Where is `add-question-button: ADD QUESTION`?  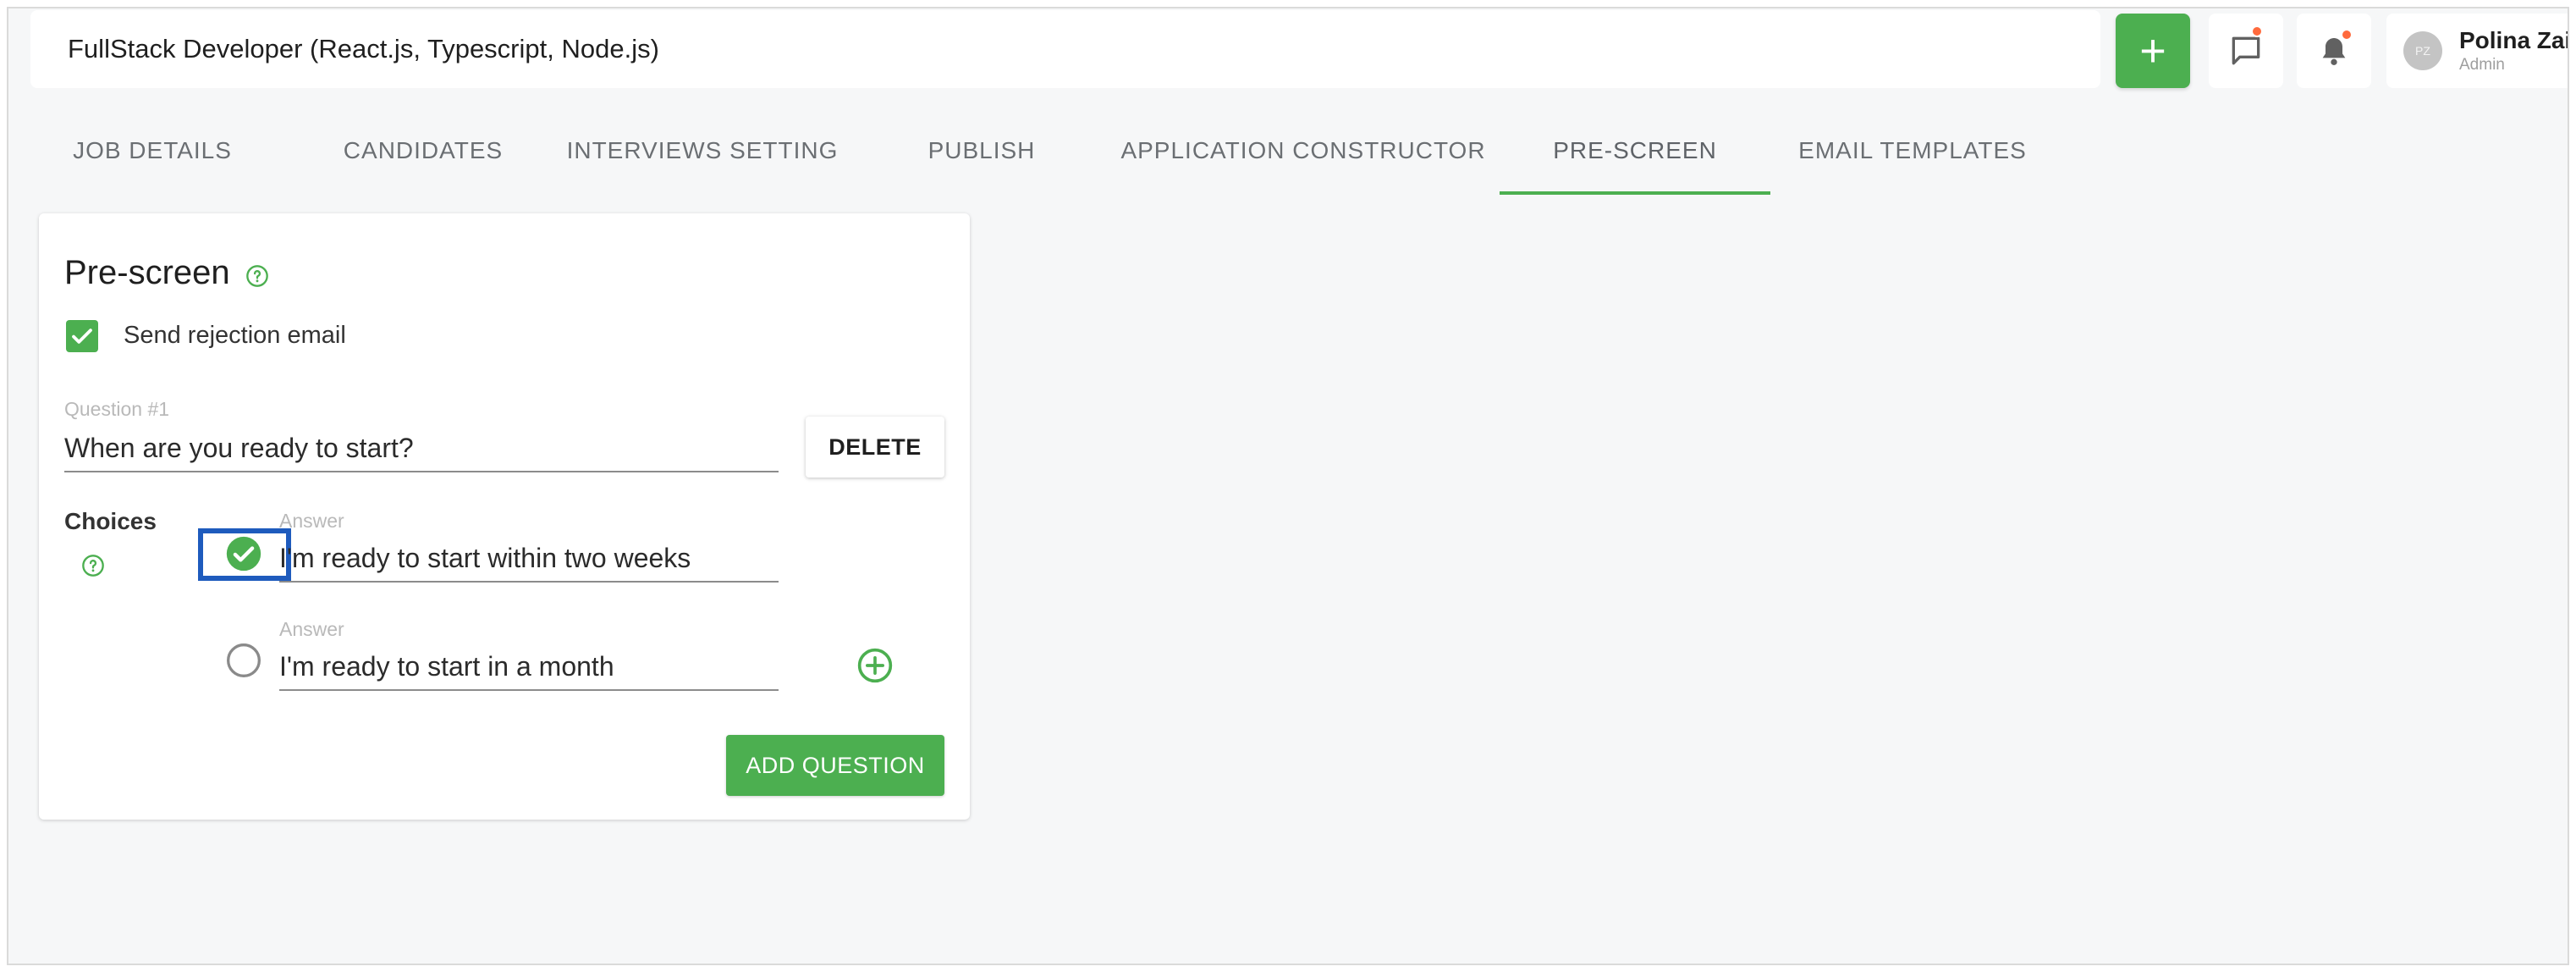
add-question-button: ADD QUESTION is located at coordinates (835, 766).